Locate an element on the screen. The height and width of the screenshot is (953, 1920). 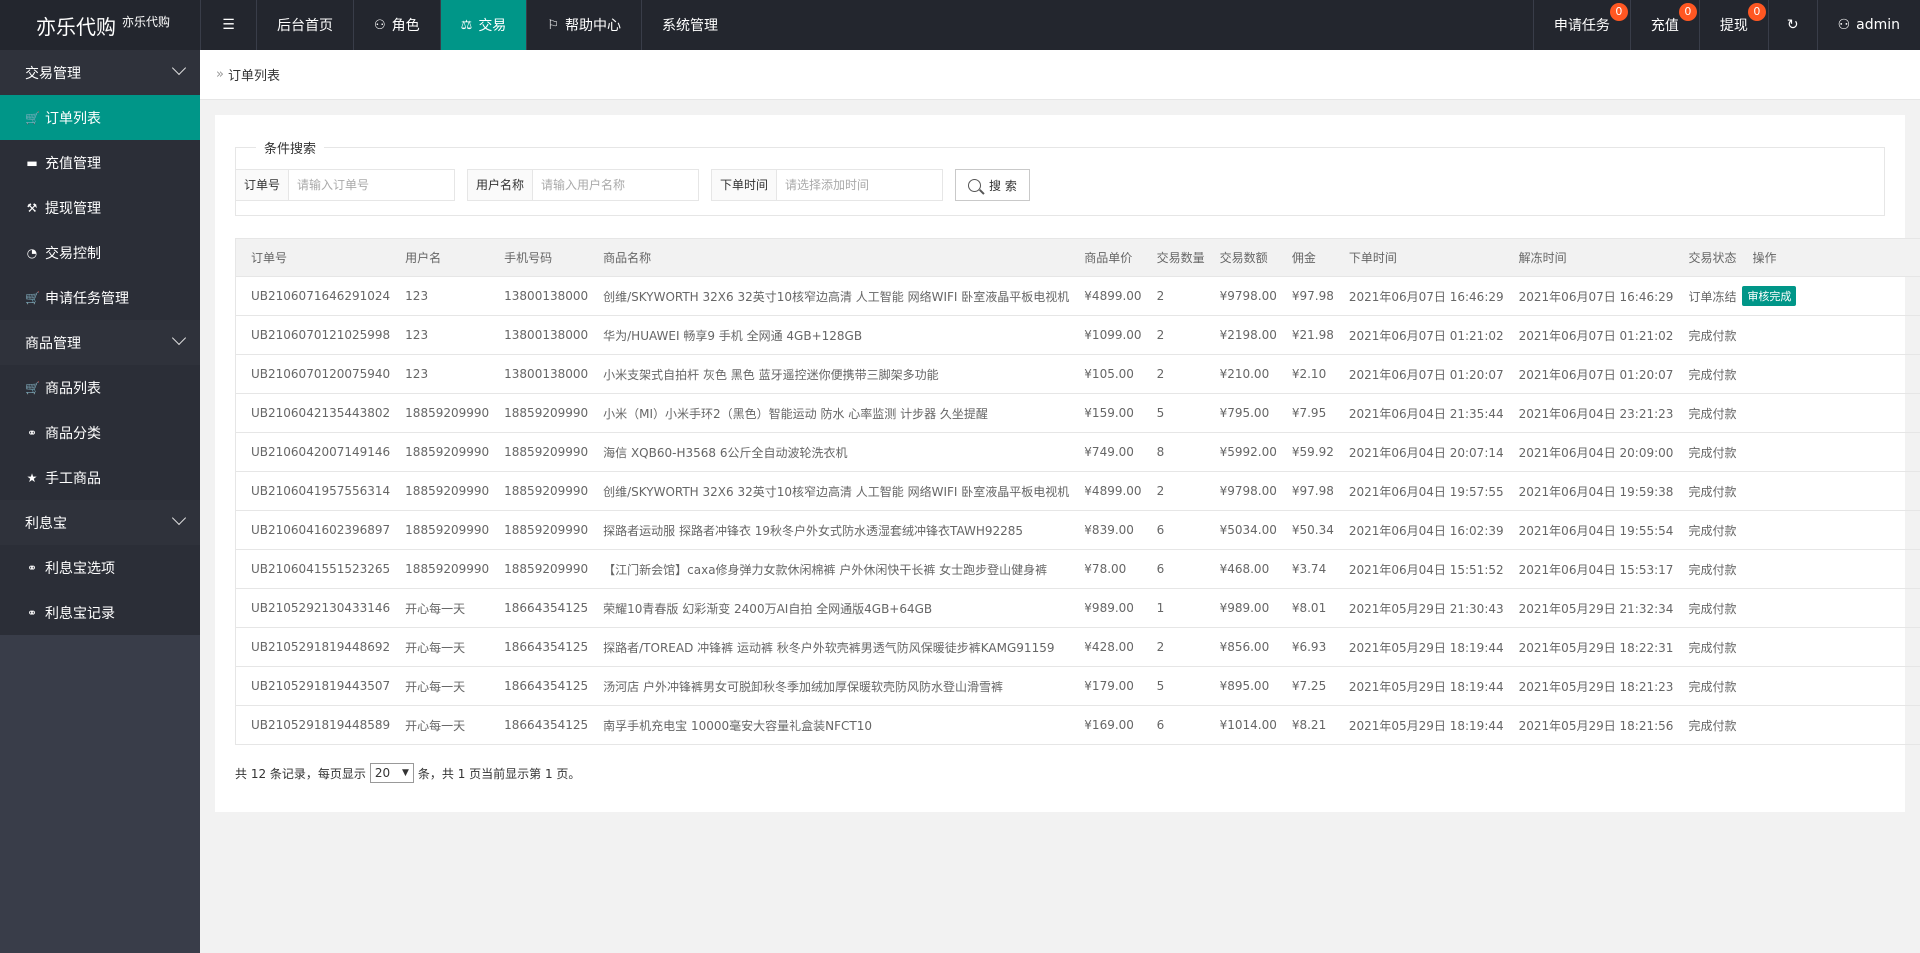
col-status: 交易状态 is located at coordinates (1705, 257).